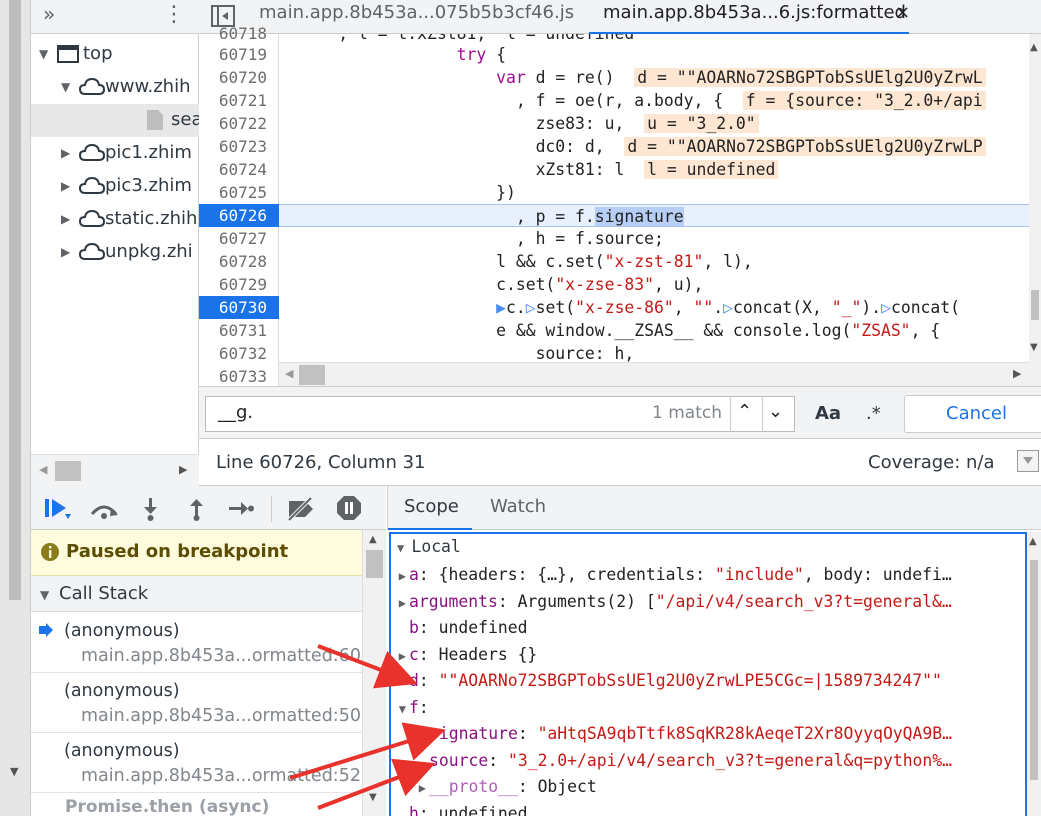 The width and height of the screenshot is (1041, 816). I want to click on scope-scroll: ▲, so click(1034, 674).